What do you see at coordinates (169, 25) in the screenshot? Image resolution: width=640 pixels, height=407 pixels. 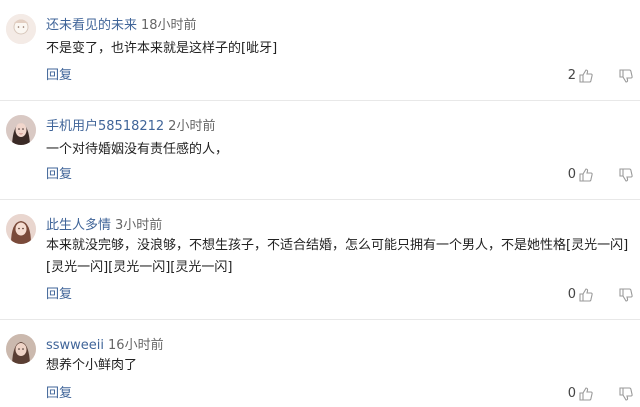 I see `comment-time: 18小时前` at bounding box center [169, 25].